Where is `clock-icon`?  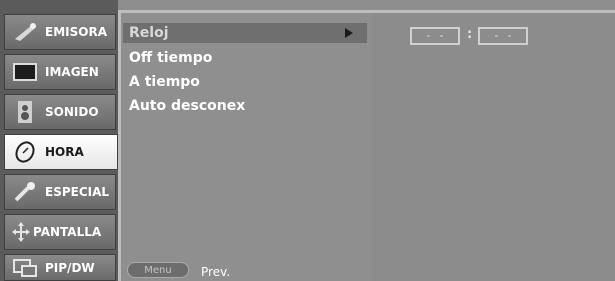 clock-icon is located at coordinates (25, 152).